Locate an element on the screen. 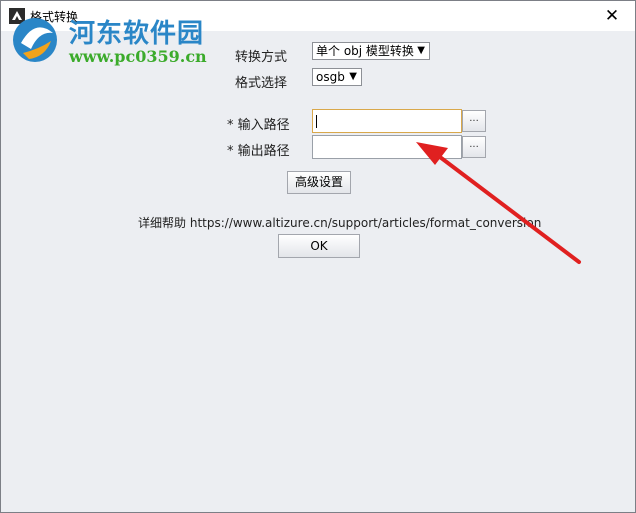 The width and height of the screenshot is (636, 513). convert-mode-select: 单个 obj 模型转换 ▼ is located at coordinates (371, 51).